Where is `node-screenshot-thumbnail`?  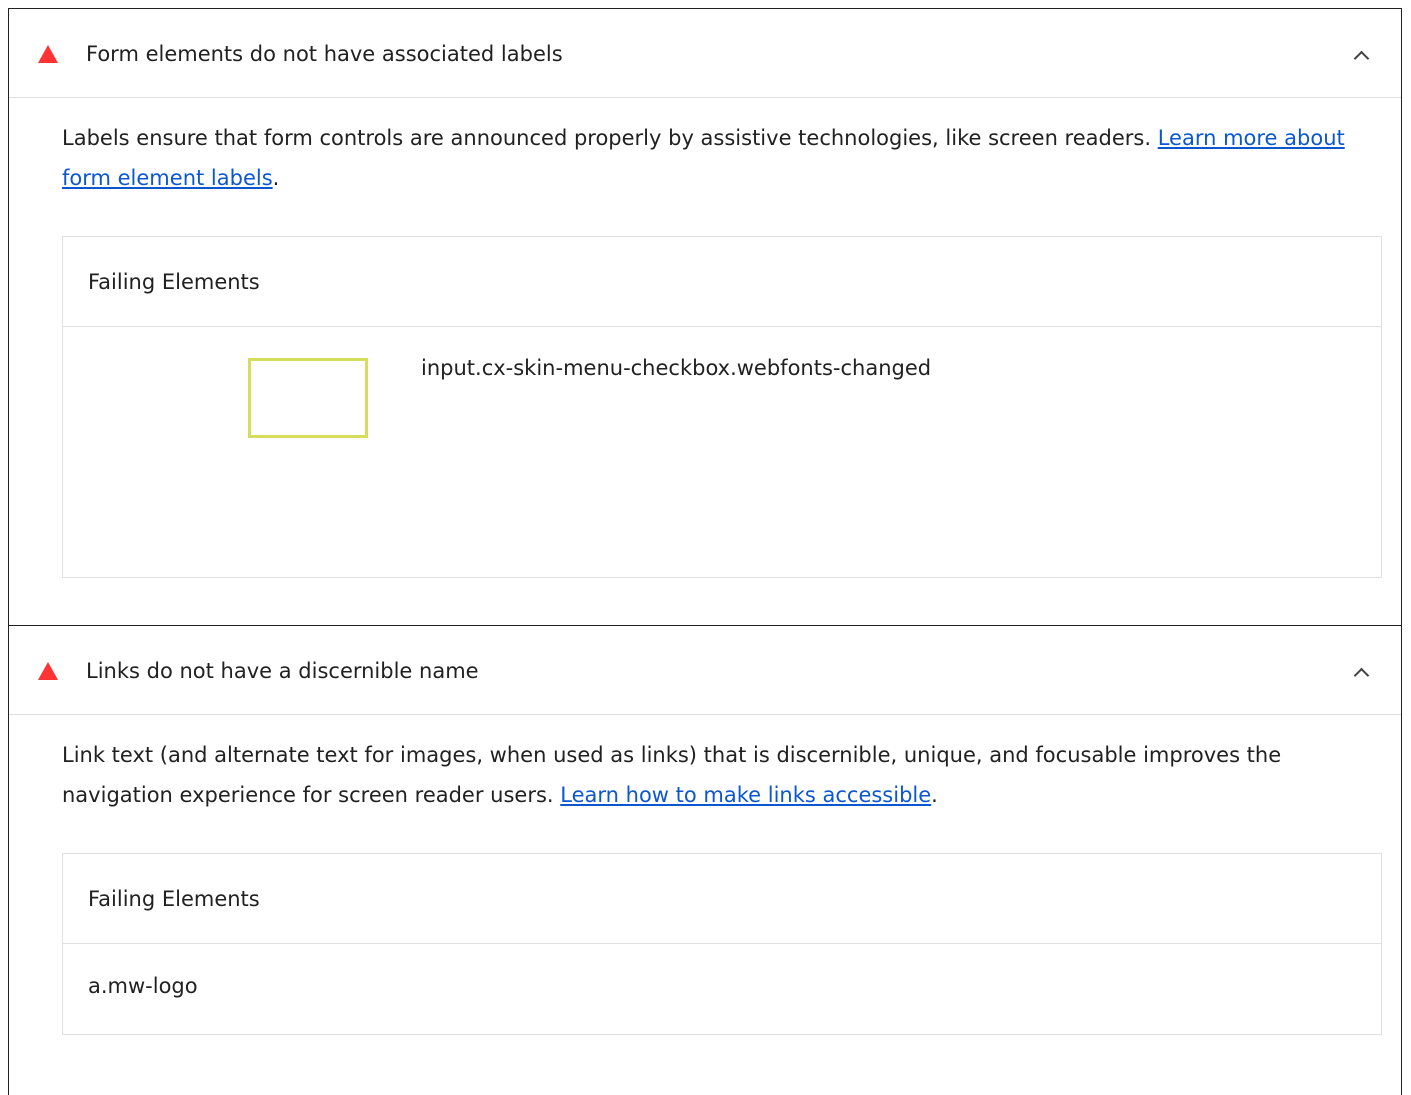
node-screenshot-thumbnail is located at coordinates (308, 398).